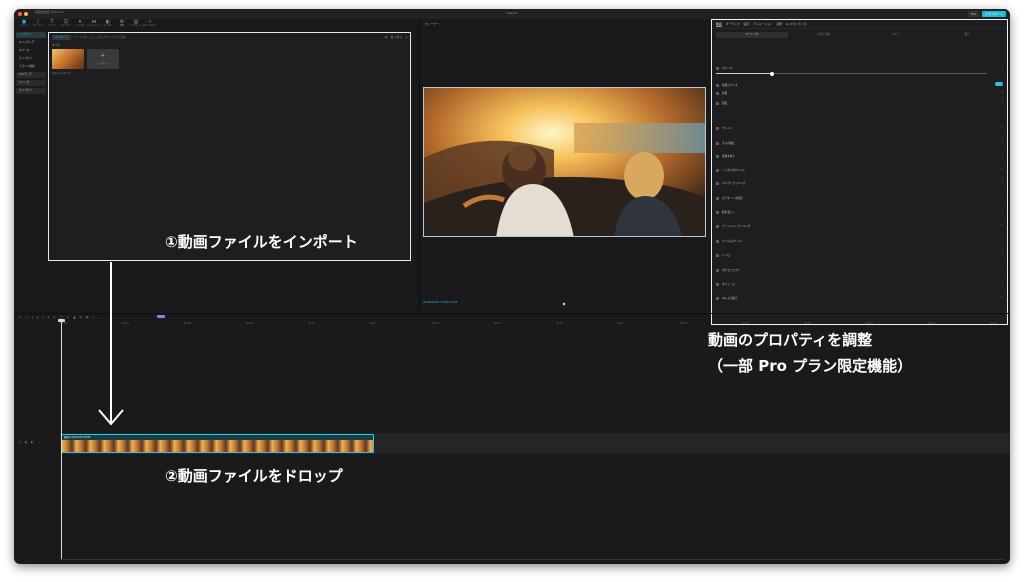  I want to click on annotation-properties-note: （一部 Pro プラン限定機能）, so click(810, 366).